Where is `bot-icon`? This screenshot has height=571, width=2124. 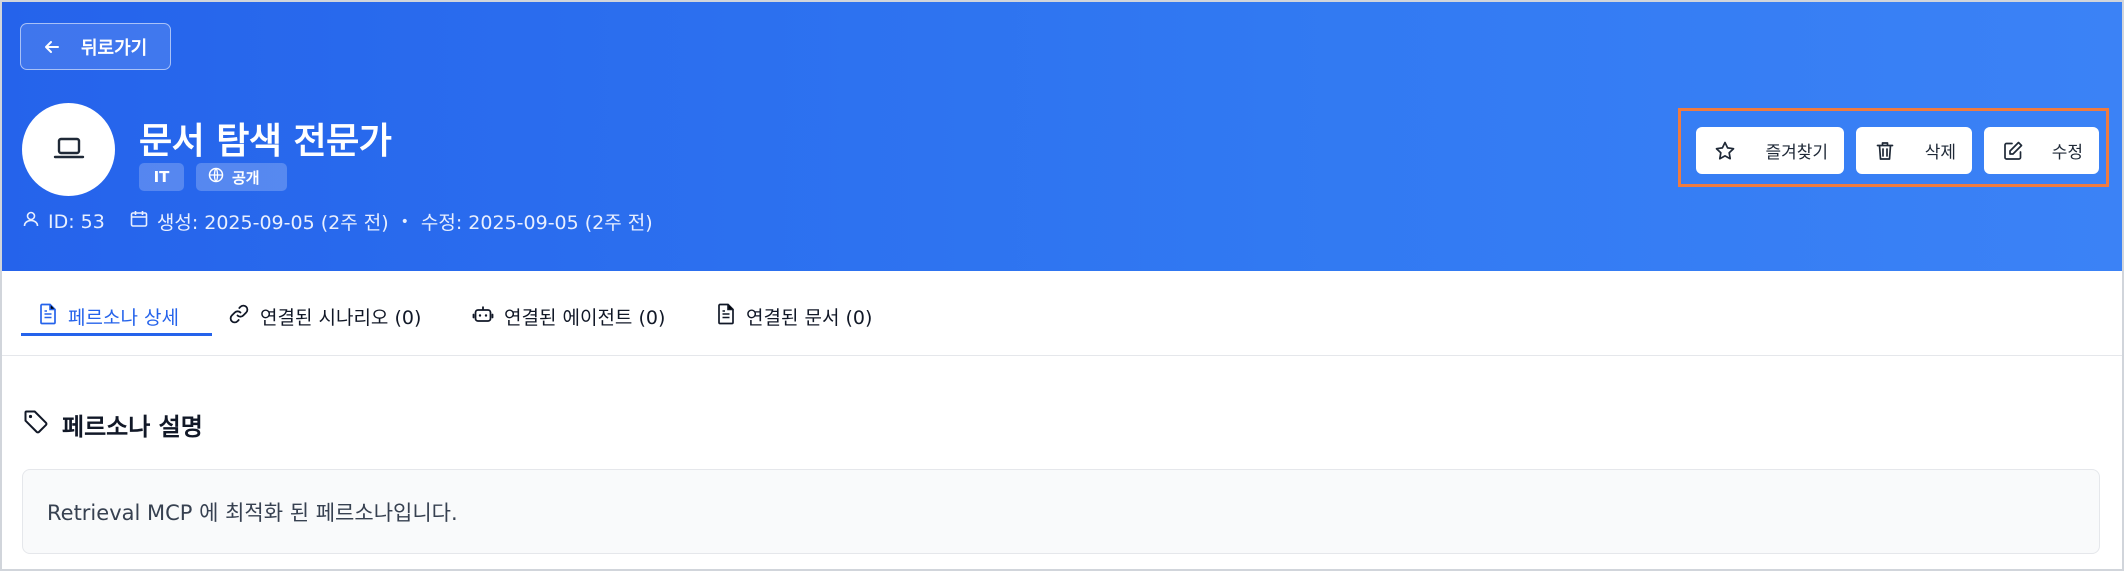 bot-icon is located at coordinates (483, 316).